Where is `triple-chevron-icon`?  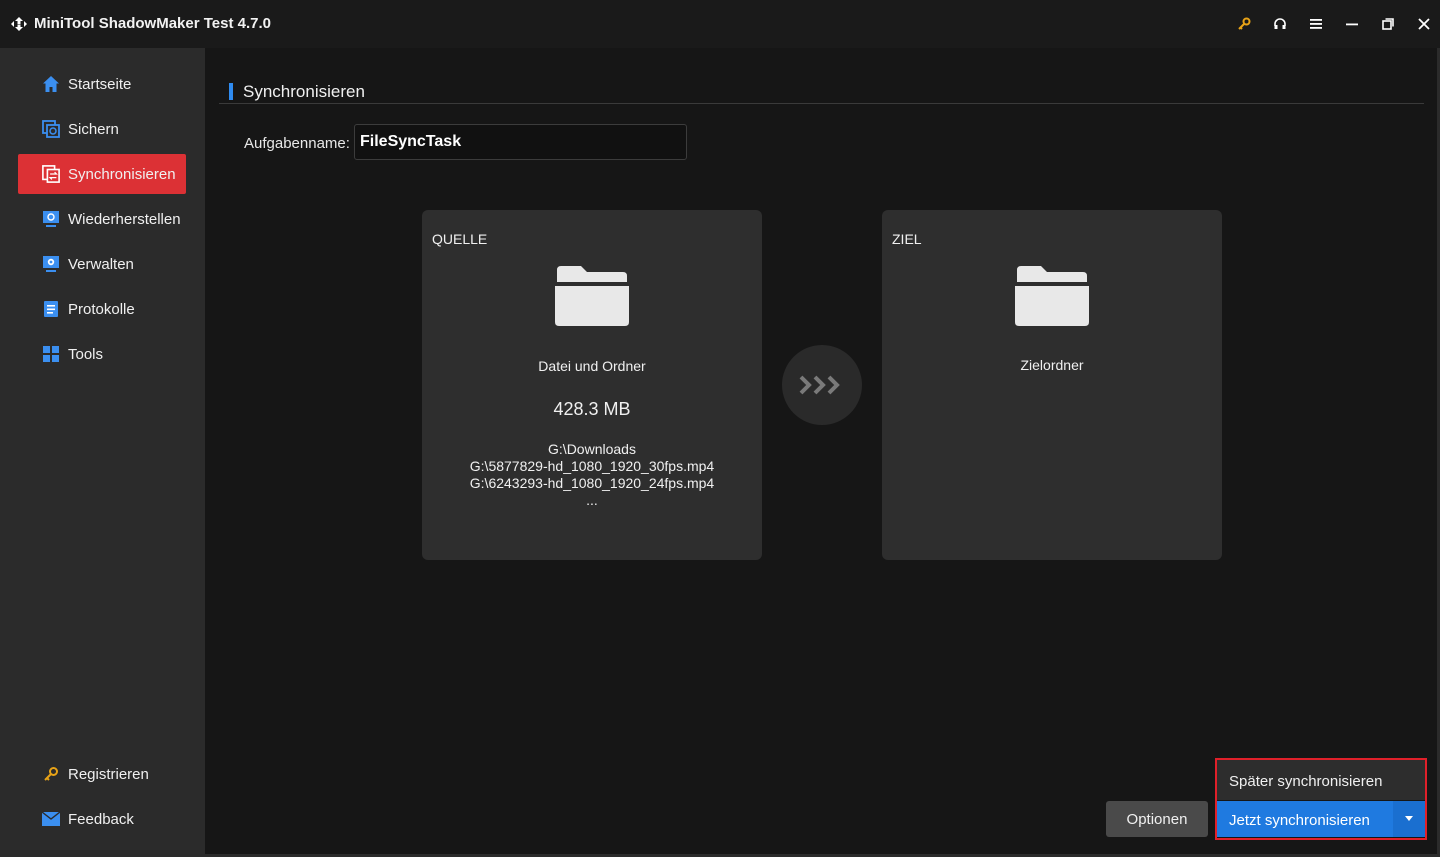 triple-chevron-icon is located at coordinates (819, 385).